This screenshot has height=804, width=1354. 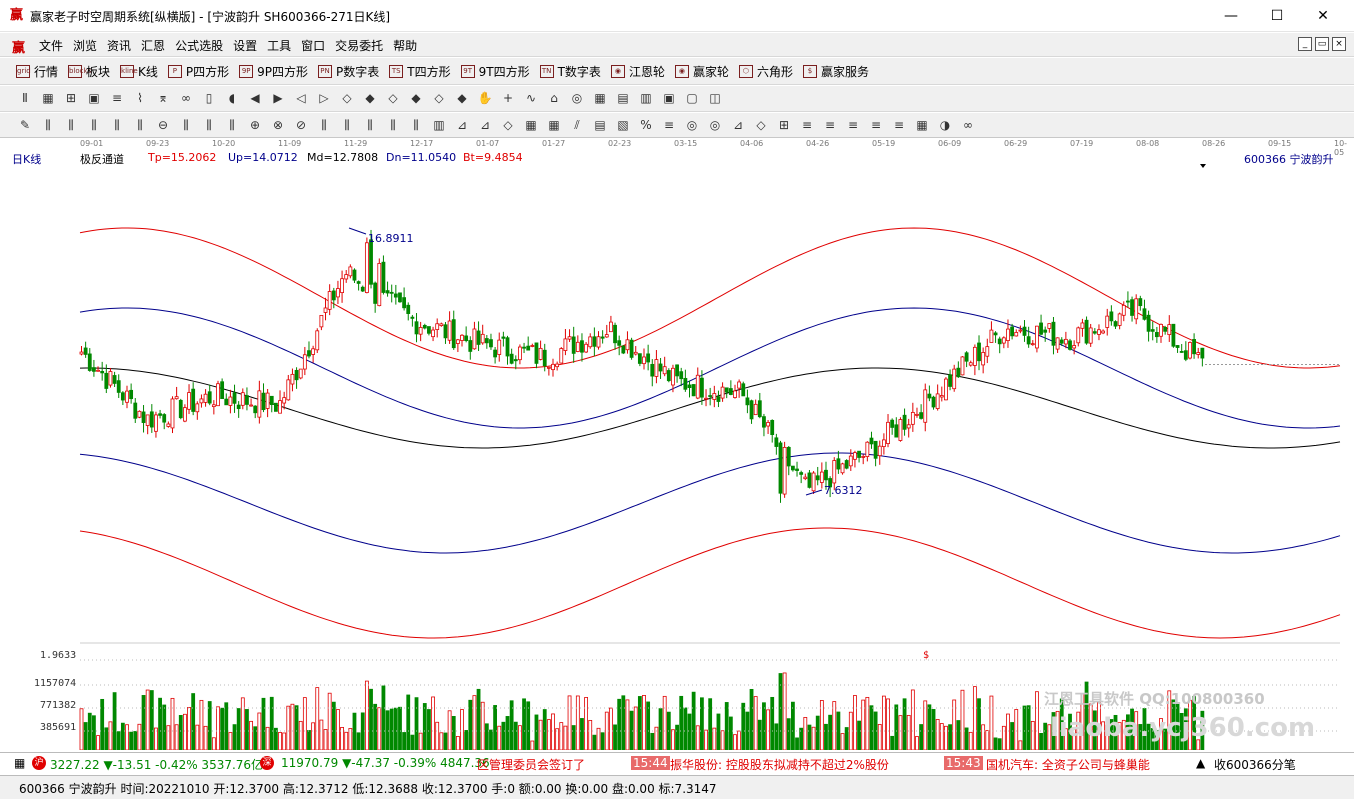 I want to click on analysis-tool-icon-31: ⊿, so click(x=738, y=125).